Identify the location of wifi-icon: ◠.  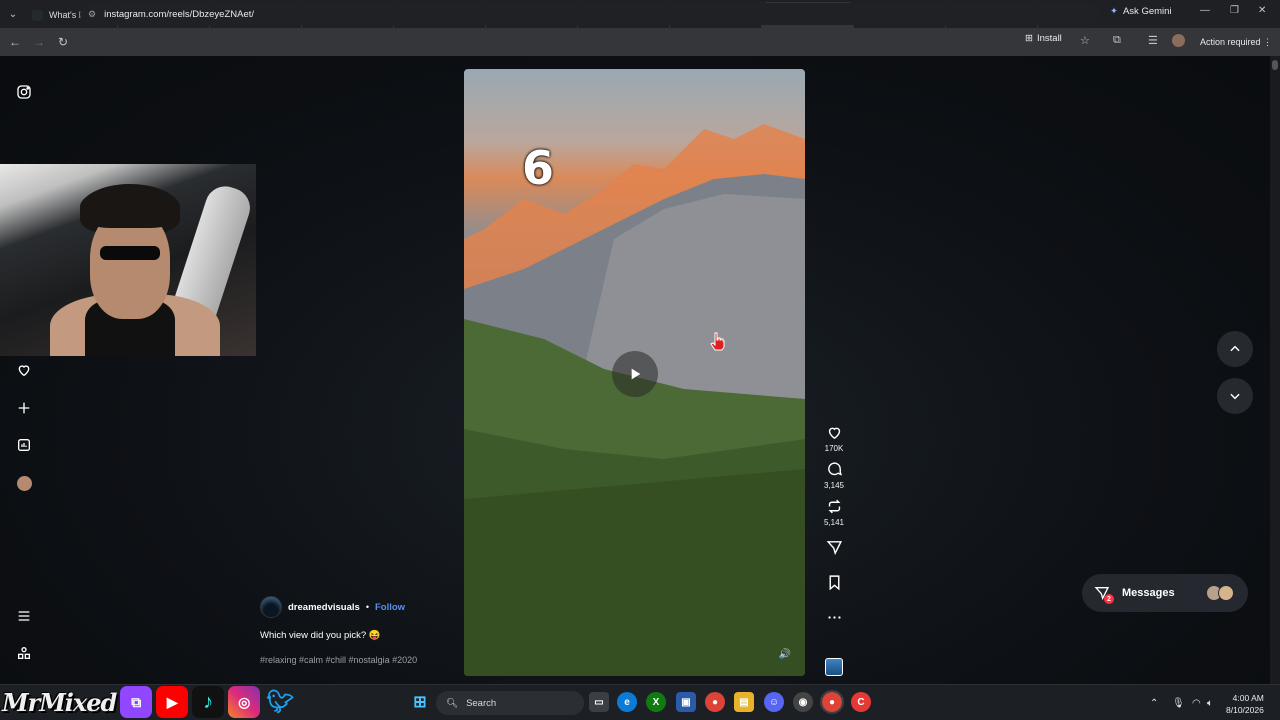
(1196, 703).